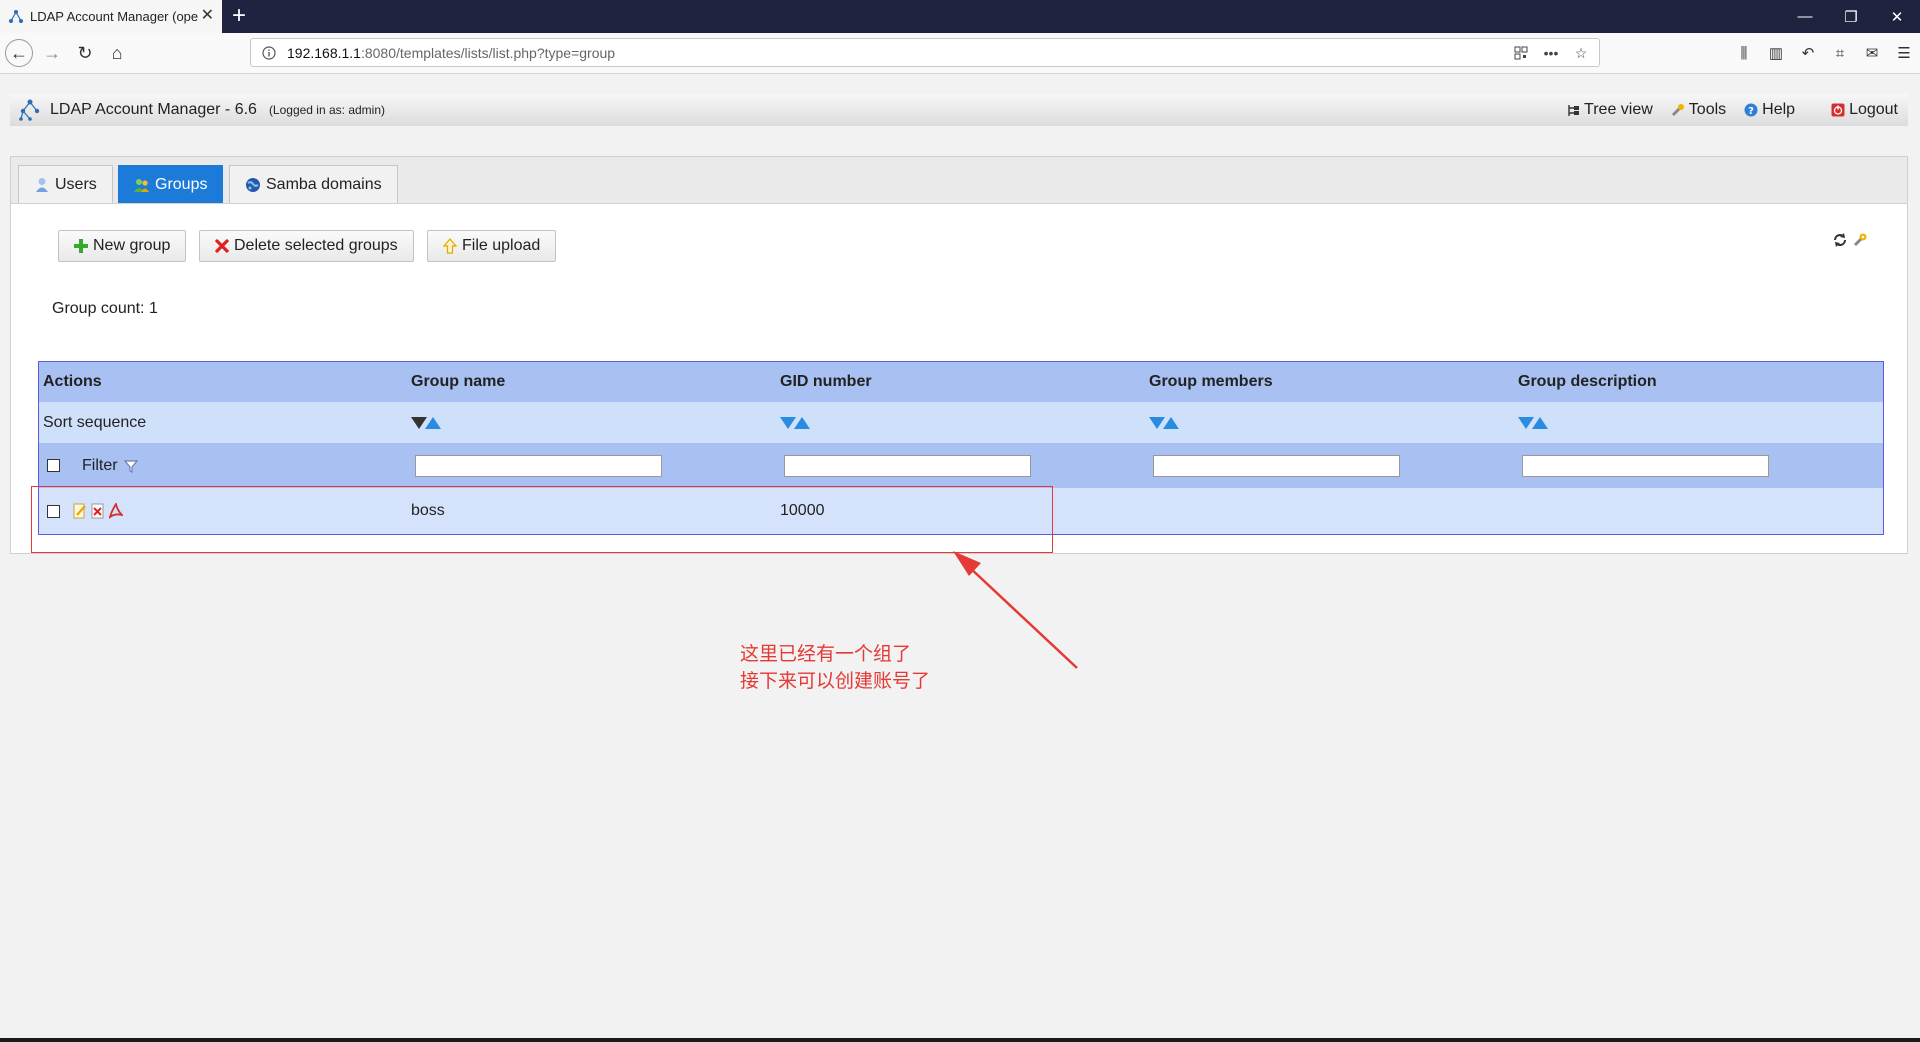 The image size is (1920, 1042). I want to click on filter-input-gid-number, so click(907, 465).